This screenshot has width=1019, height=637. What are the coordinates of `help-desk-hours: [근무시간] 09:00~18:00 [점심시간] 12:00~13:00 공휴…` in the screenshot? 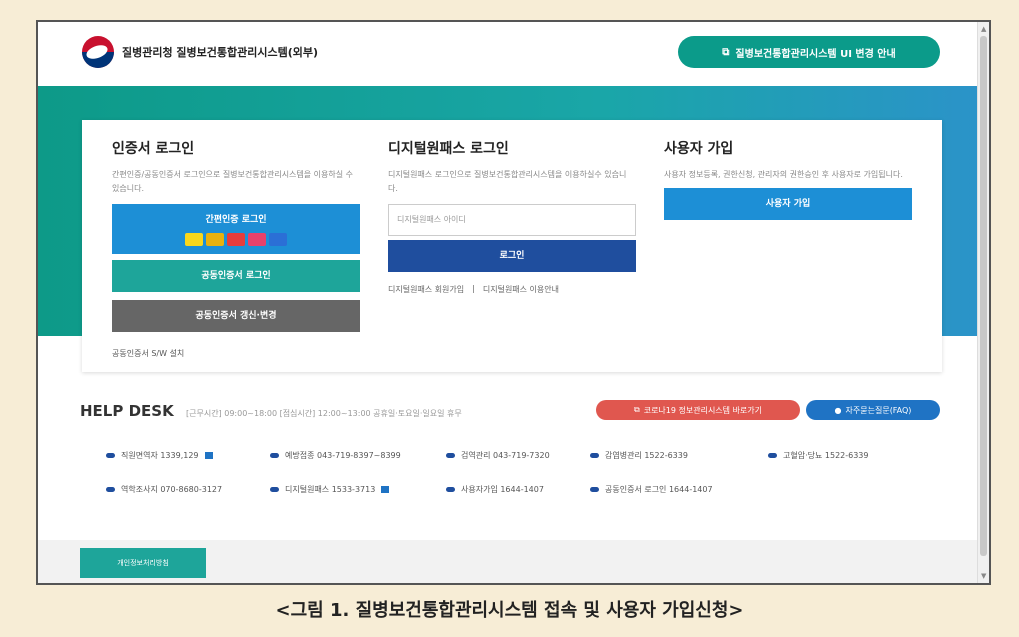 It's located at (324, 413).